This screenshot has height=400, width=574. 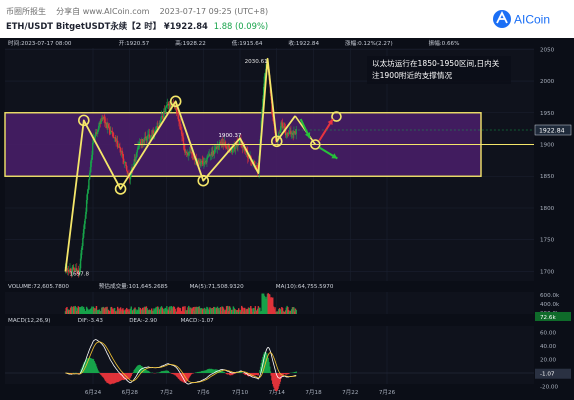 I want to click on macd-y-tick: 20.00, so click(x=548, y=361).